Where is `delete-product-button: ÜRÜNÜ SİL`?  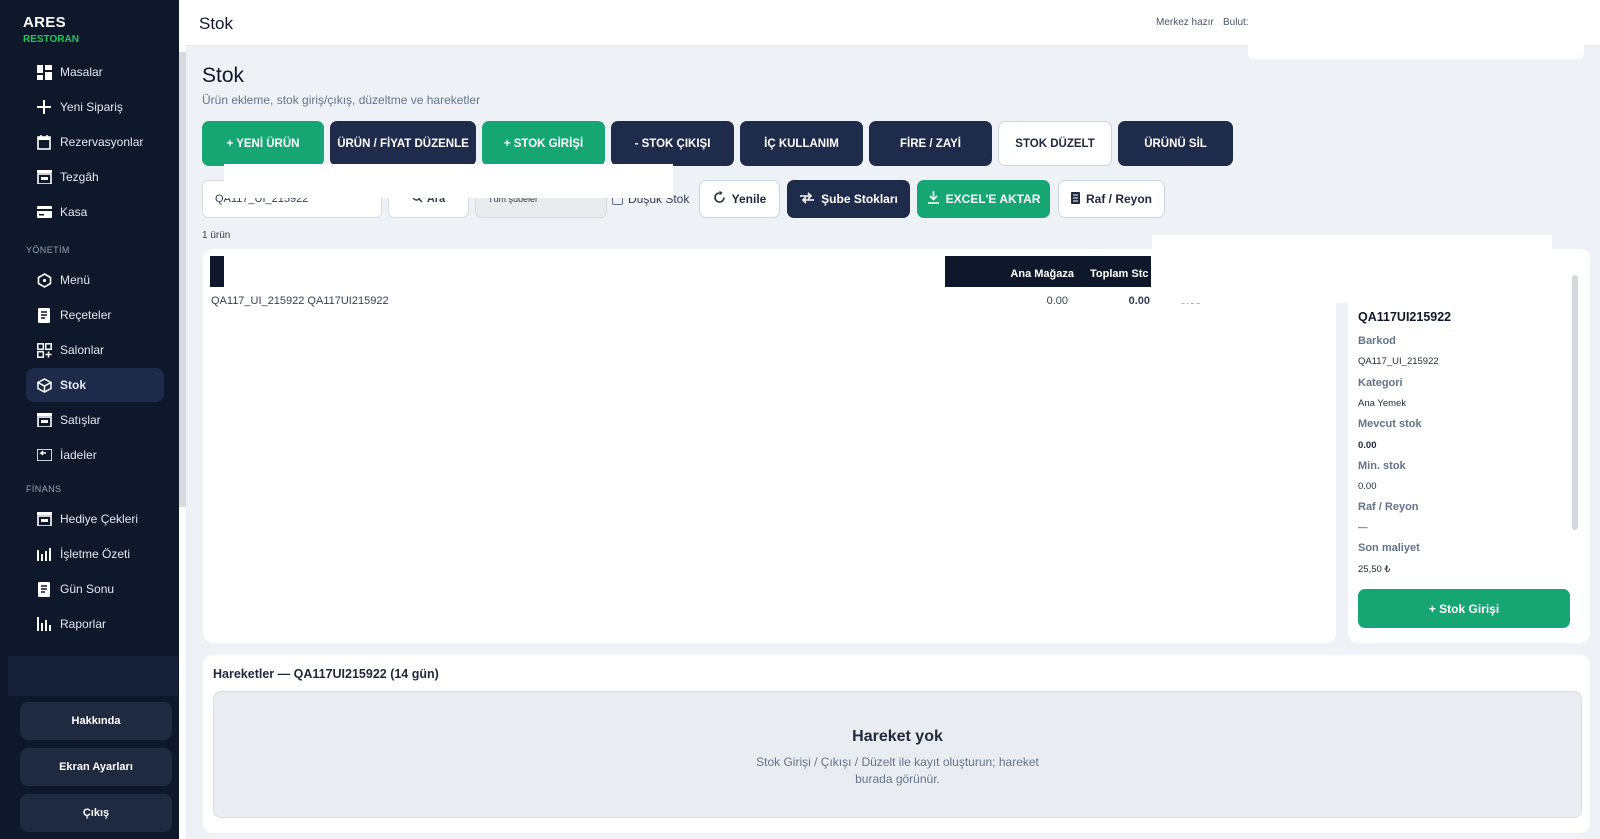
delete-product-button: ÜRÜNÜ SİL is located at coordinates (1175, 143).